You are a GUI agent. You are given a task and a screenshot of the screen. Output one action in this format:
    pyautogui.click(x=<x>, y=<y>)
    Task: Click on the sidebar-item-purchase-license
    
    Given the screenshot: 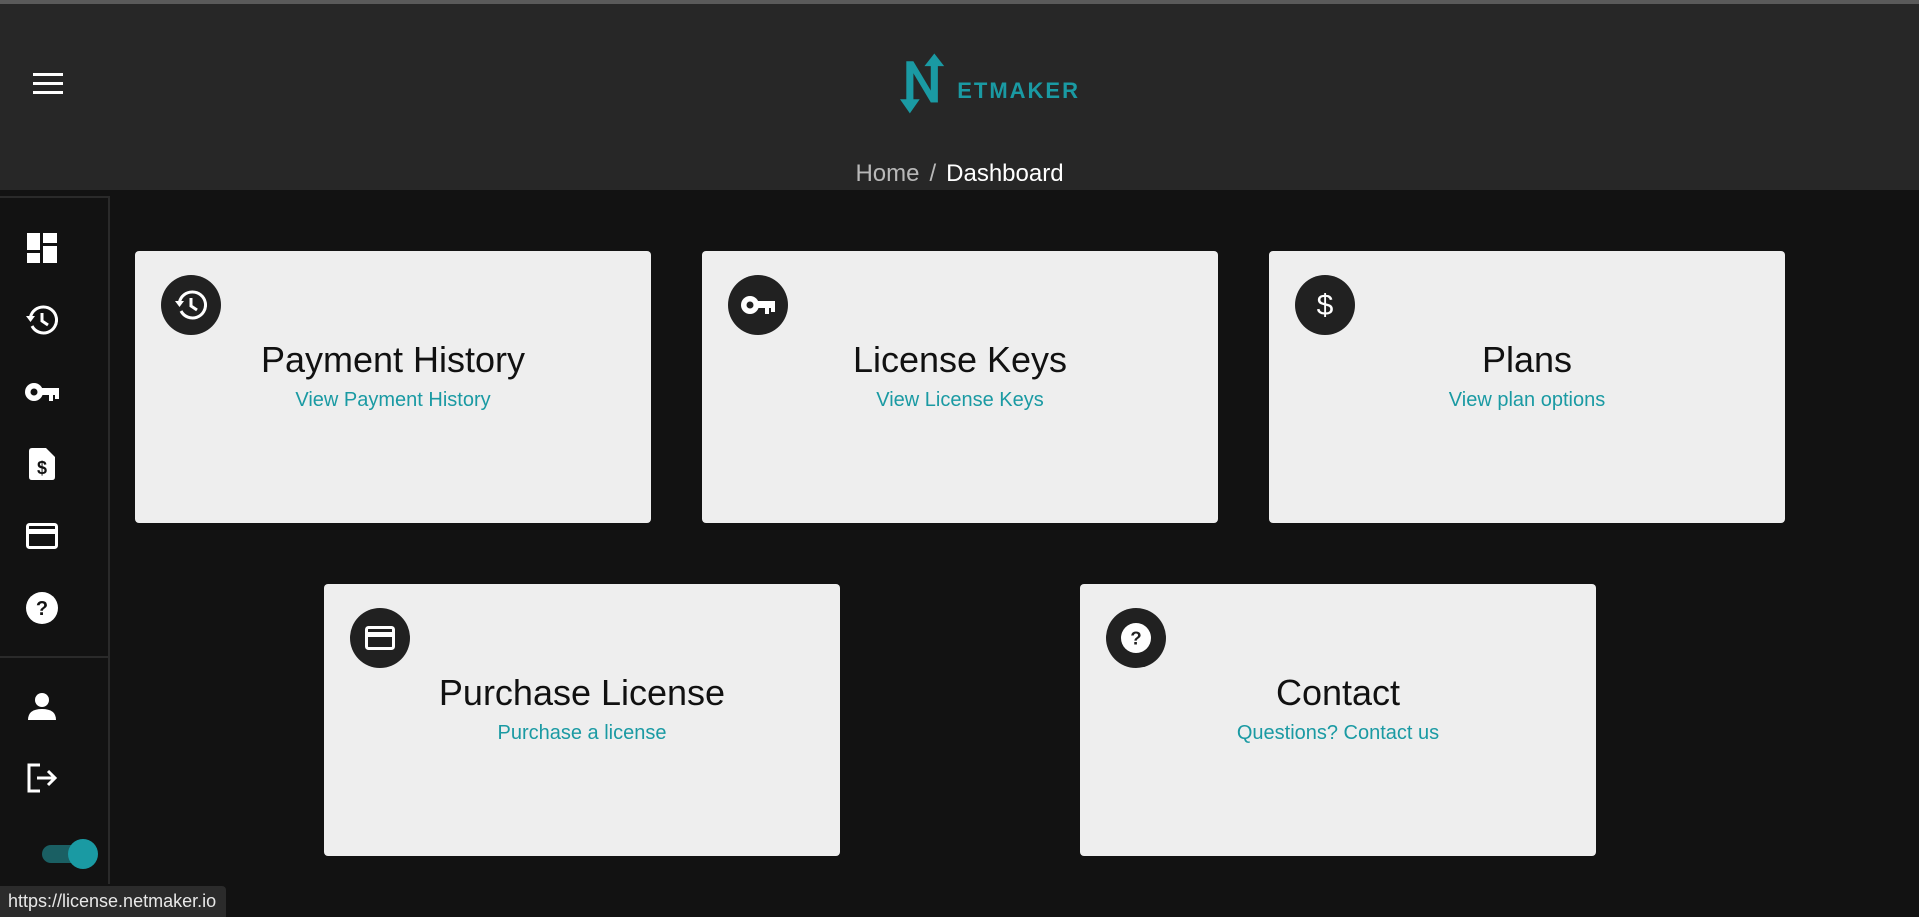 What is the action you would take?
    pyautogui.click(x=42, y=536)
    